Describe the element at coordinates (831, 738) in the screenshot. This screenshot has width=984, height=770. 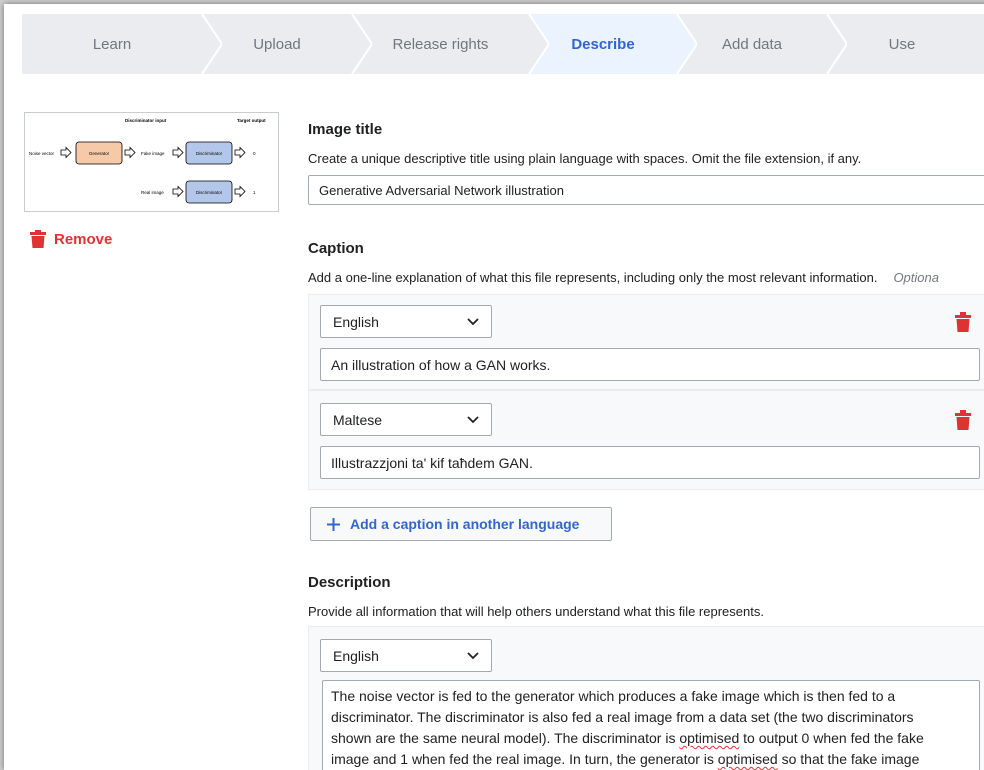
I see `text-run: to output 0 when fed the fake` at that location.